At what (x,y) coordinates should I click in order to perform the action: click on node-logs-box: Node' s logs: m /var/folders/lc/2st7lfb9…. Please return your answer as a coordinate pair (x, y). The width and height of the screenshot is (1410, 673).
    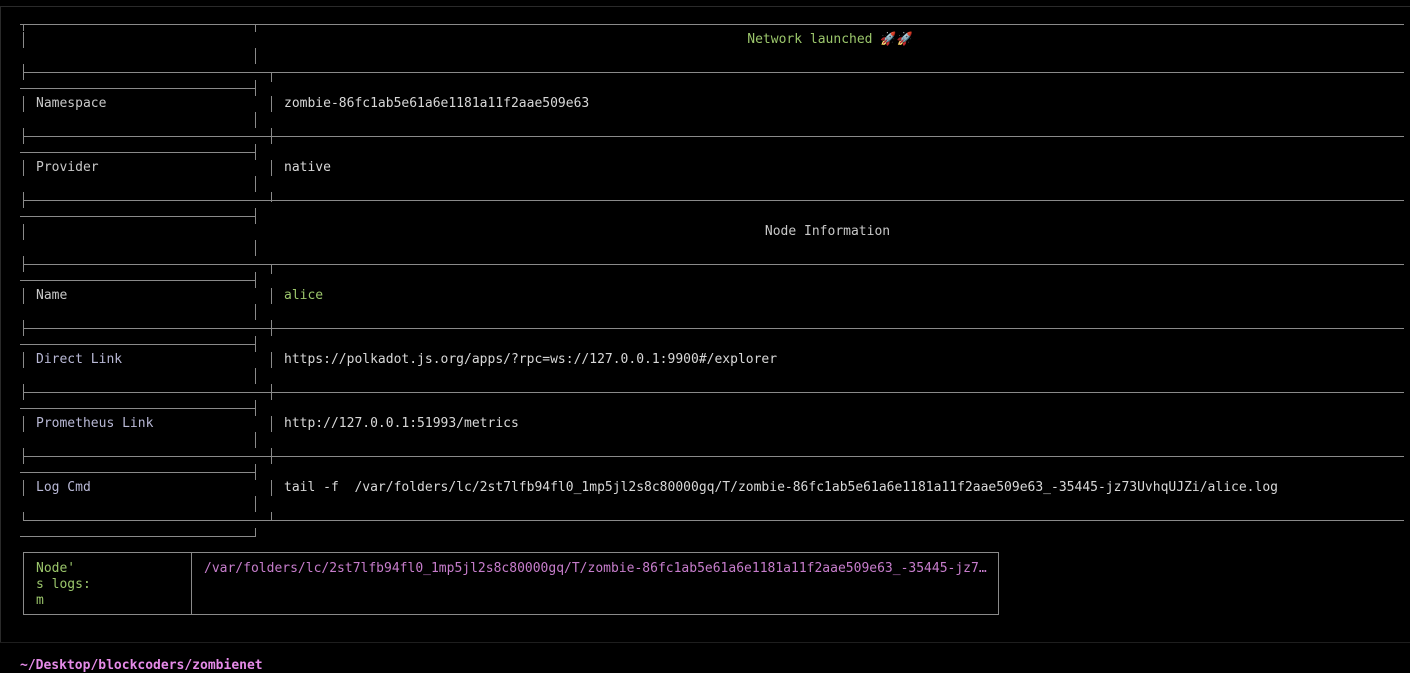
    Looking at the image, I should click on (511, 583).